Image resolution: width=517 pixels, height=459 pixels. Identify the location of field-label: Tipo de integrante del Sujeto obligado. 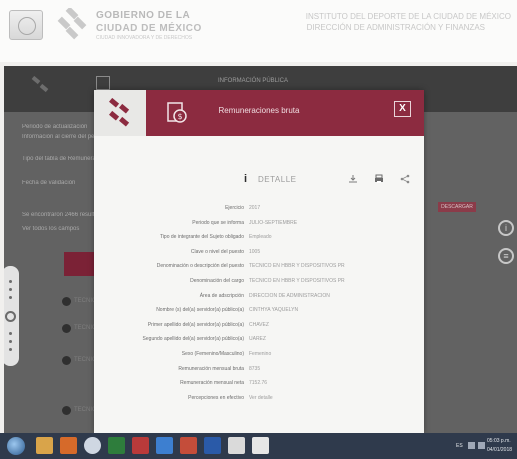
(201, 237).